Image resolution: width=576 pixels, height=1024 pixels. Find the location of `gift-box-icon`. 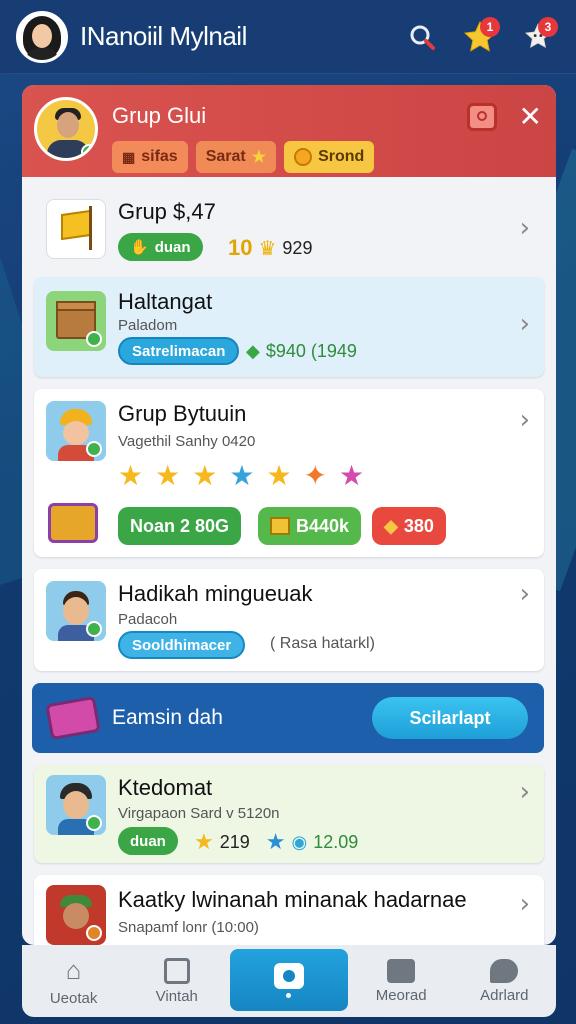

gift-box-icon is located at coordinates (76, 321).